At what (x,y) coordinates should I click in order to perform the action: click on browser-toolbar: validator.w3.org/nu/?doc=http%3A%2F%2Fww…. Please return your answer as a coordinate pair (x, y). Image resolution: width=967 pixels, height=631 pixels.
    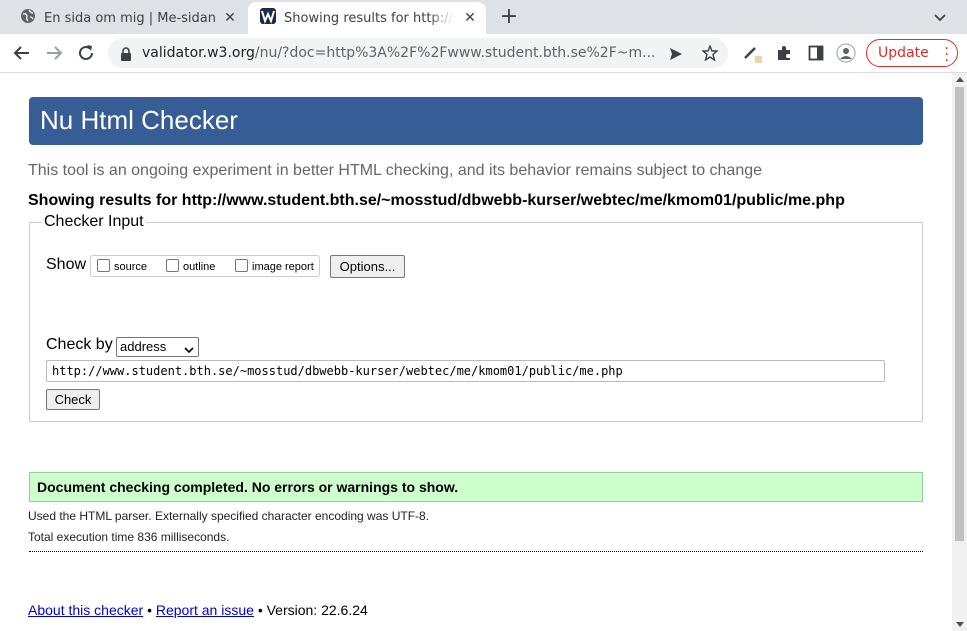
    Looking at the image, I should click on (483, 53).